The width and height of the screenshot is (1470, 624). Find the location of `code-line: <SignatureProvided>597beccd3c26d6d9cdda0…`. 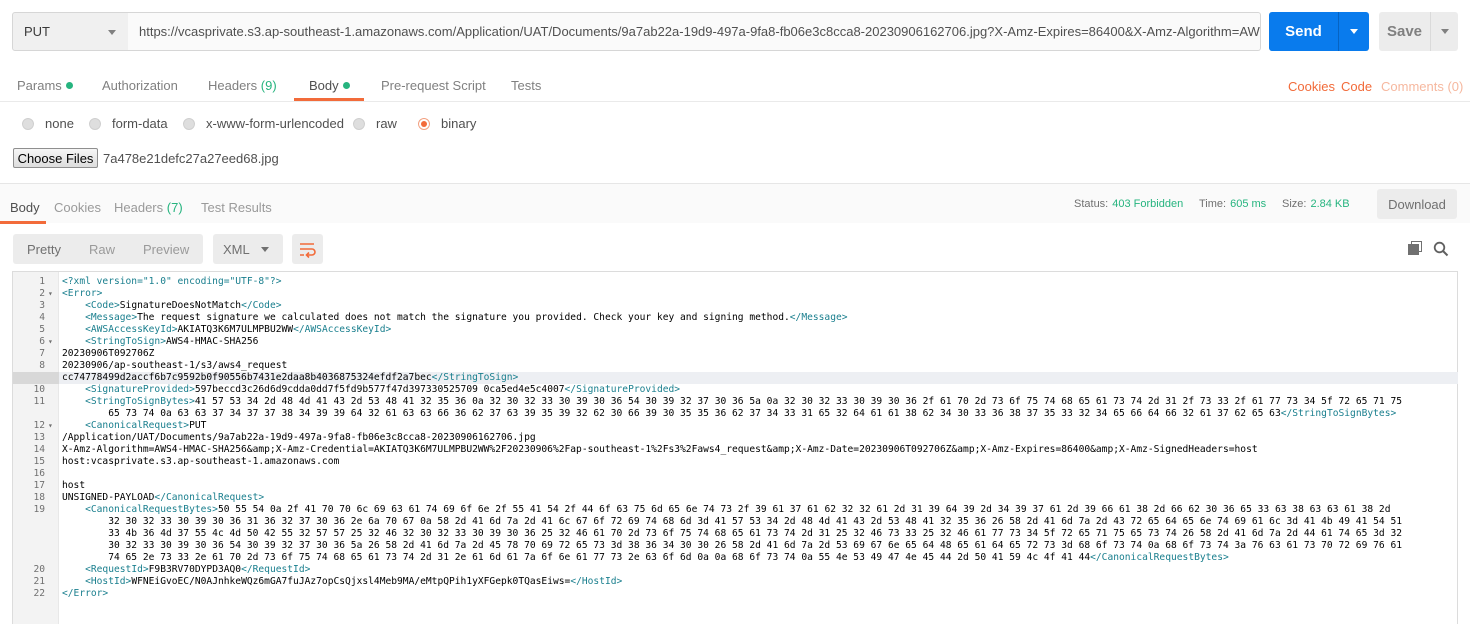

code-line: <SignatureProvided>597beccd3c26d6d9cdda0… is located at coordinates (371, 390).